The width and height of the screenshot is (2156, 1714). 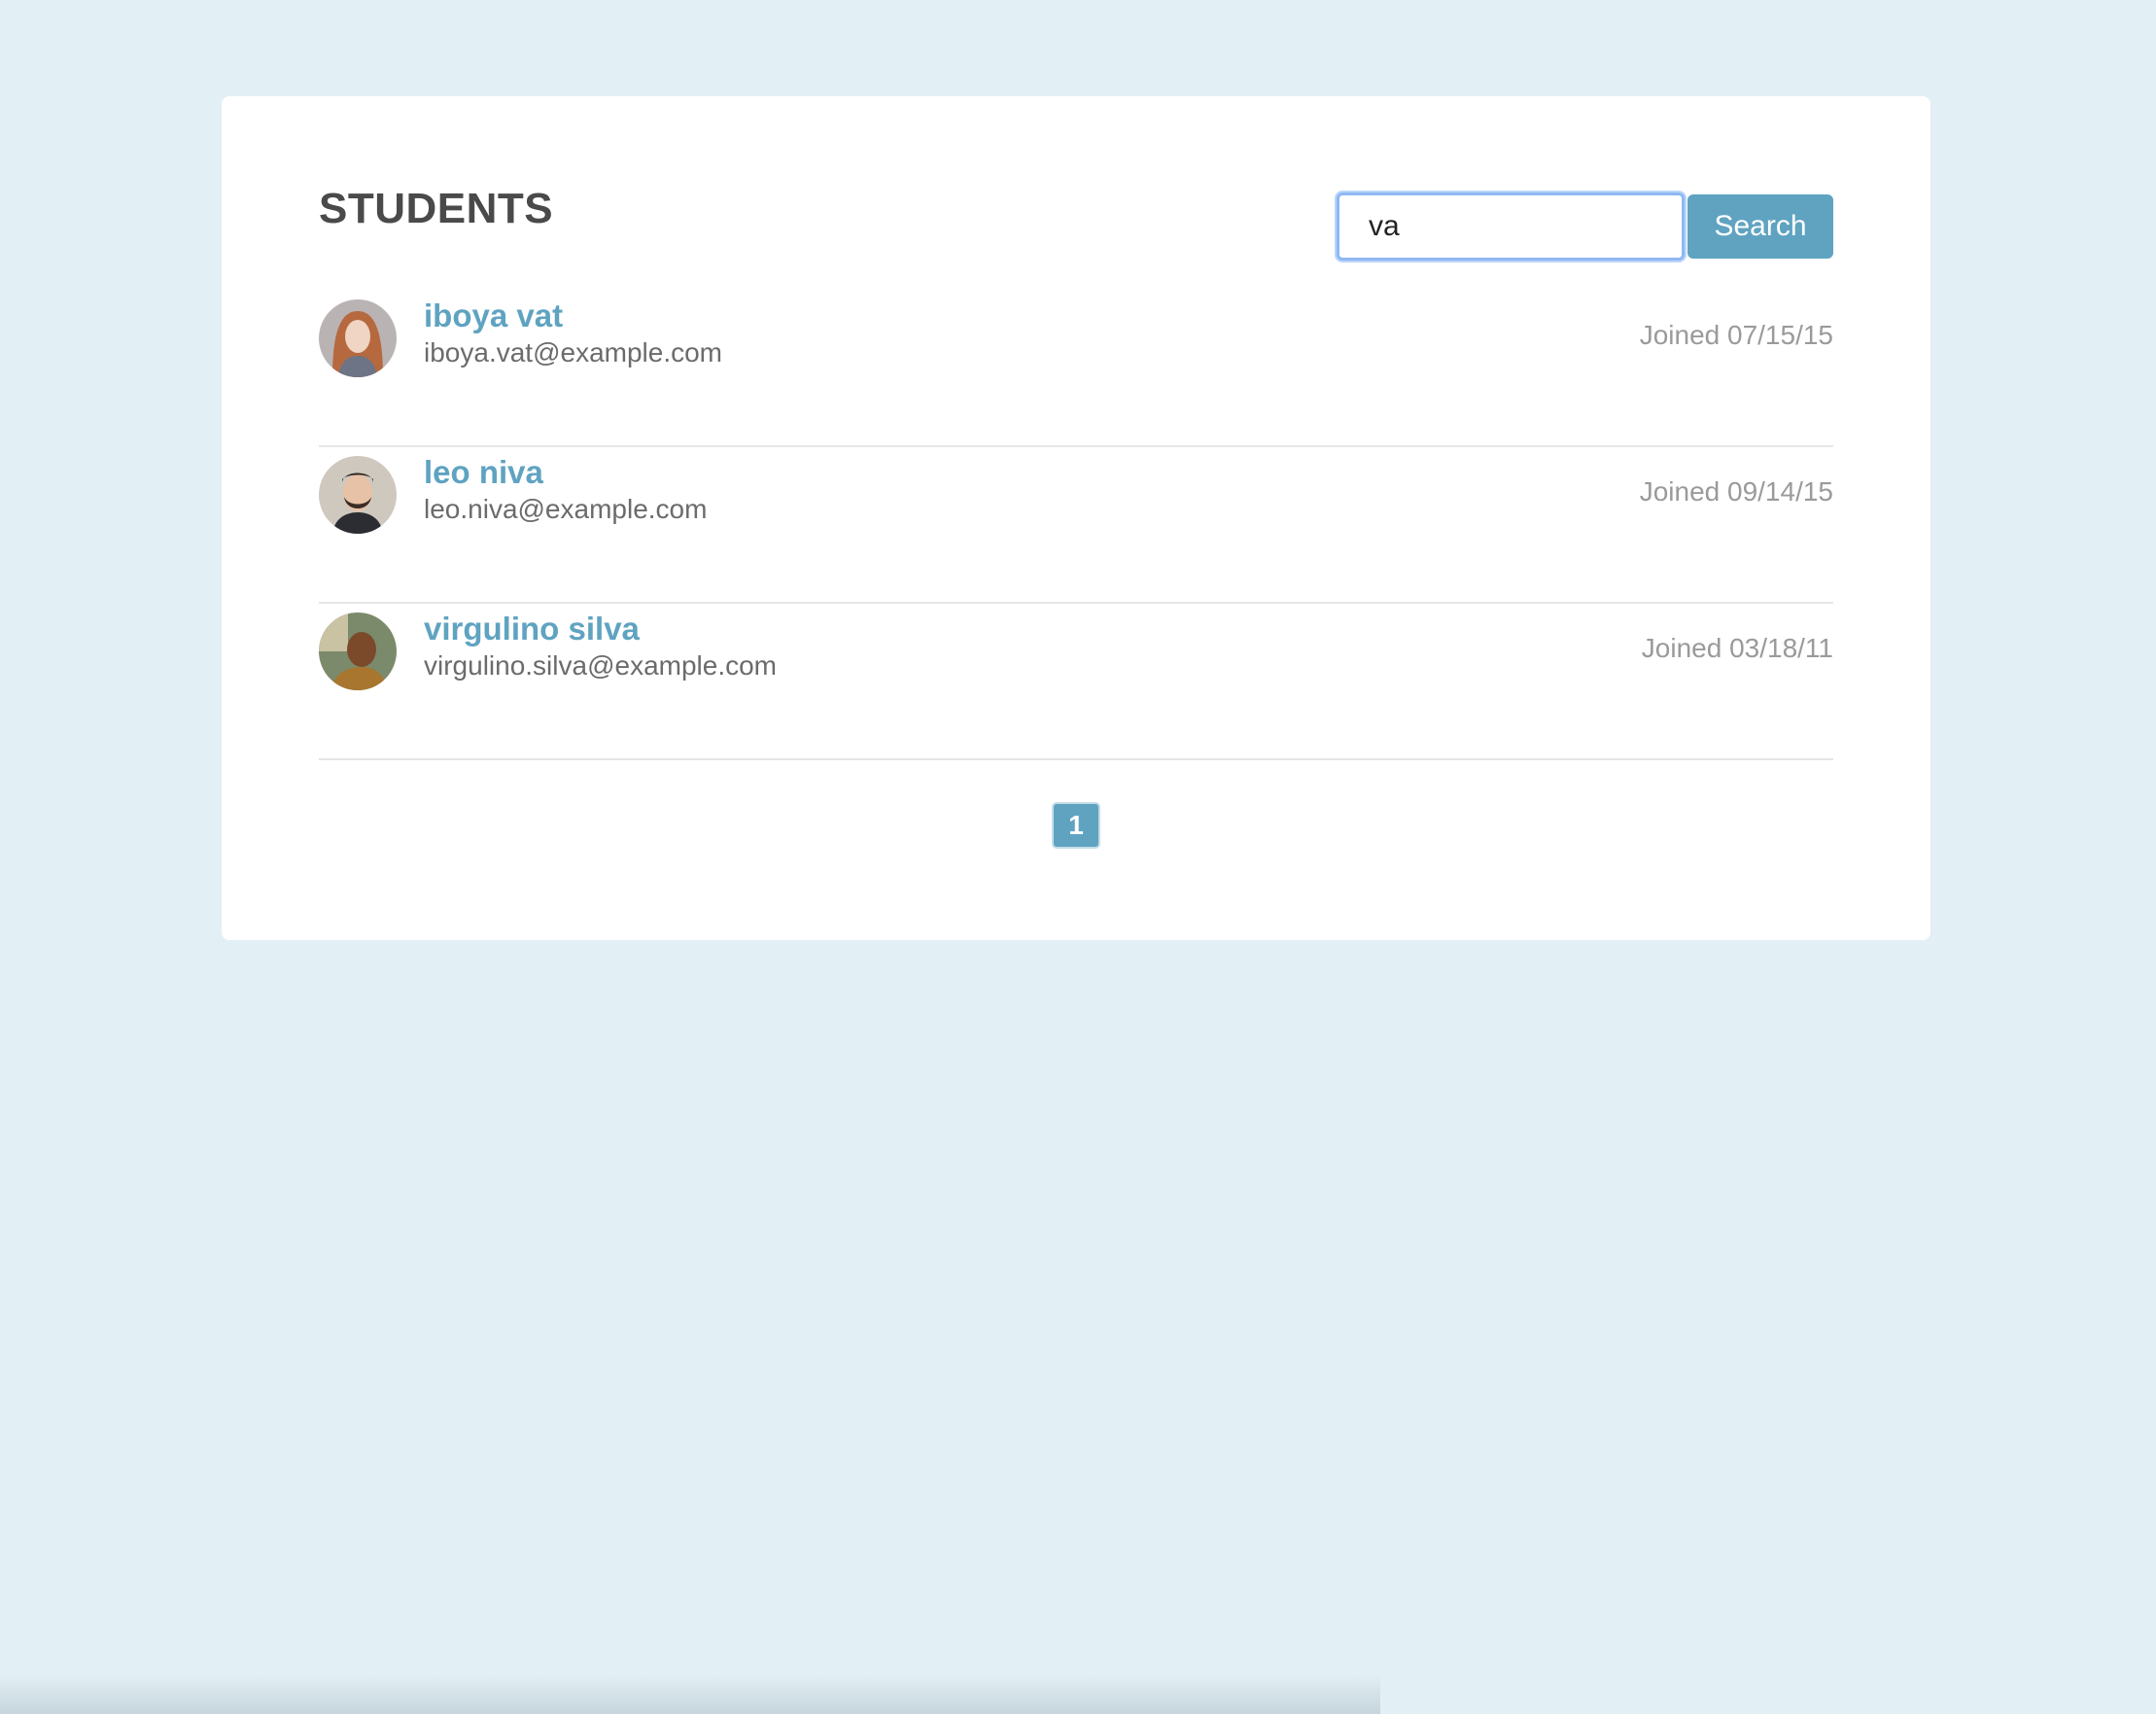 I want to click on search-form: Search, so click(x=1585, y=226).